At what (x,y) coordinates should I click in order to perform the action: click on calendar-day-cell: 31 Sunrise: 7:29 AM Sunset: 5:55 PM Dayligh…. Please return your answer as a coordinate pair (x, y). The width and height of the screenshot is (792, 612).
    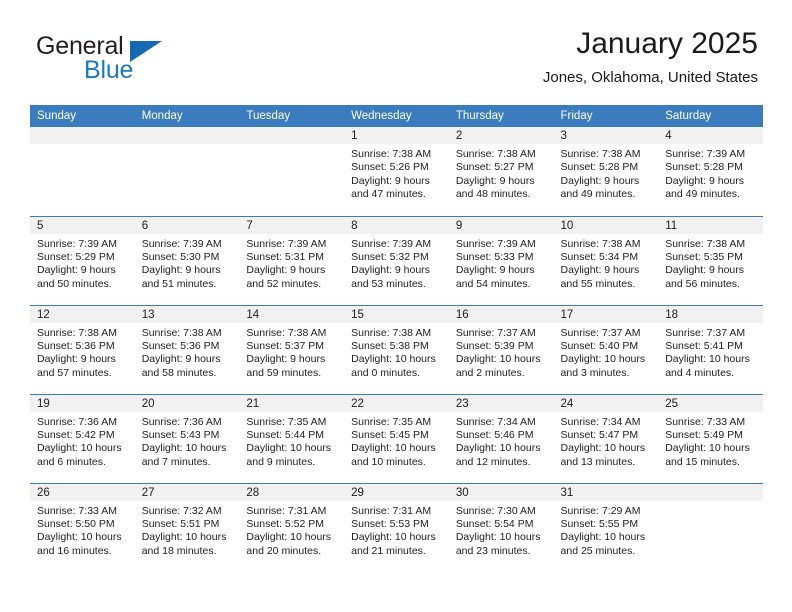
    Looking at the image, I should click on (606, 527).